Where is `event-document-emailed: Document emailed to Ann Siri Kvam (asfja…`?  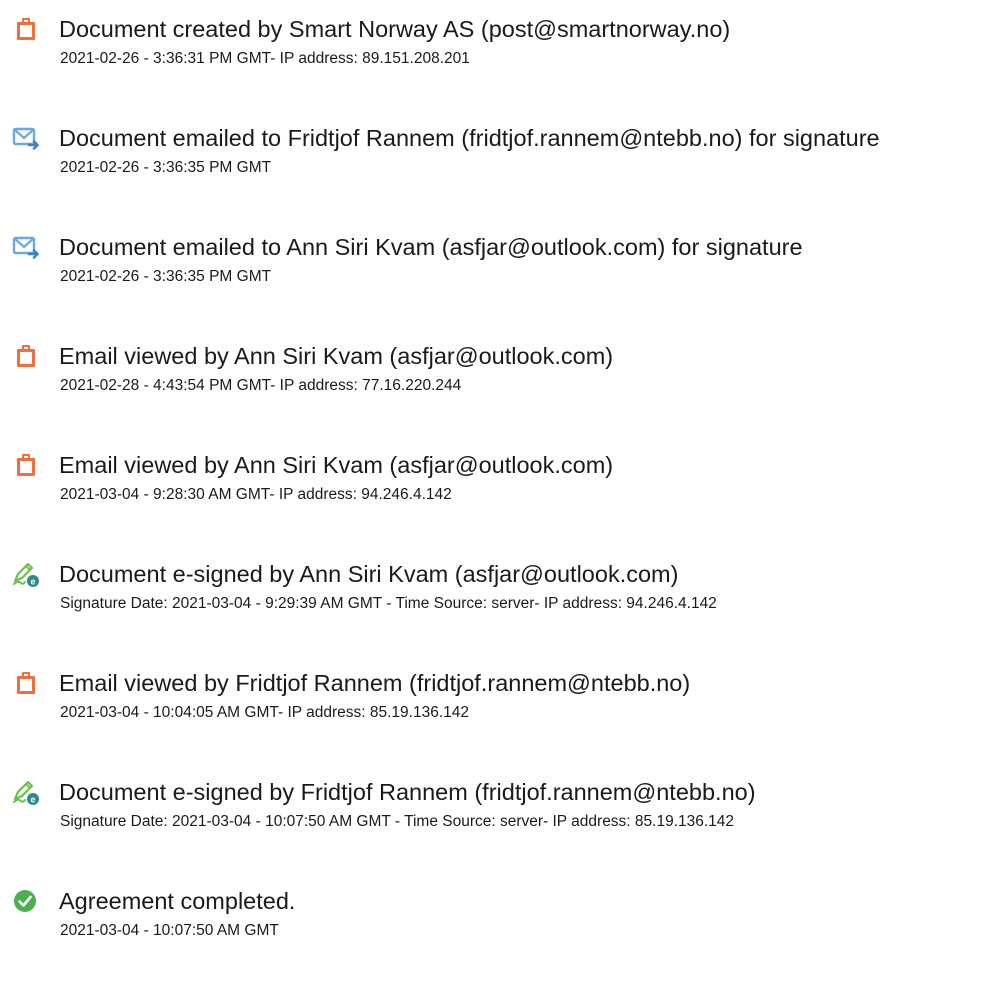
event-document-emailed: Document emailed to Ann Siri Kvam (asfja… is located at coordinates (496, 278).